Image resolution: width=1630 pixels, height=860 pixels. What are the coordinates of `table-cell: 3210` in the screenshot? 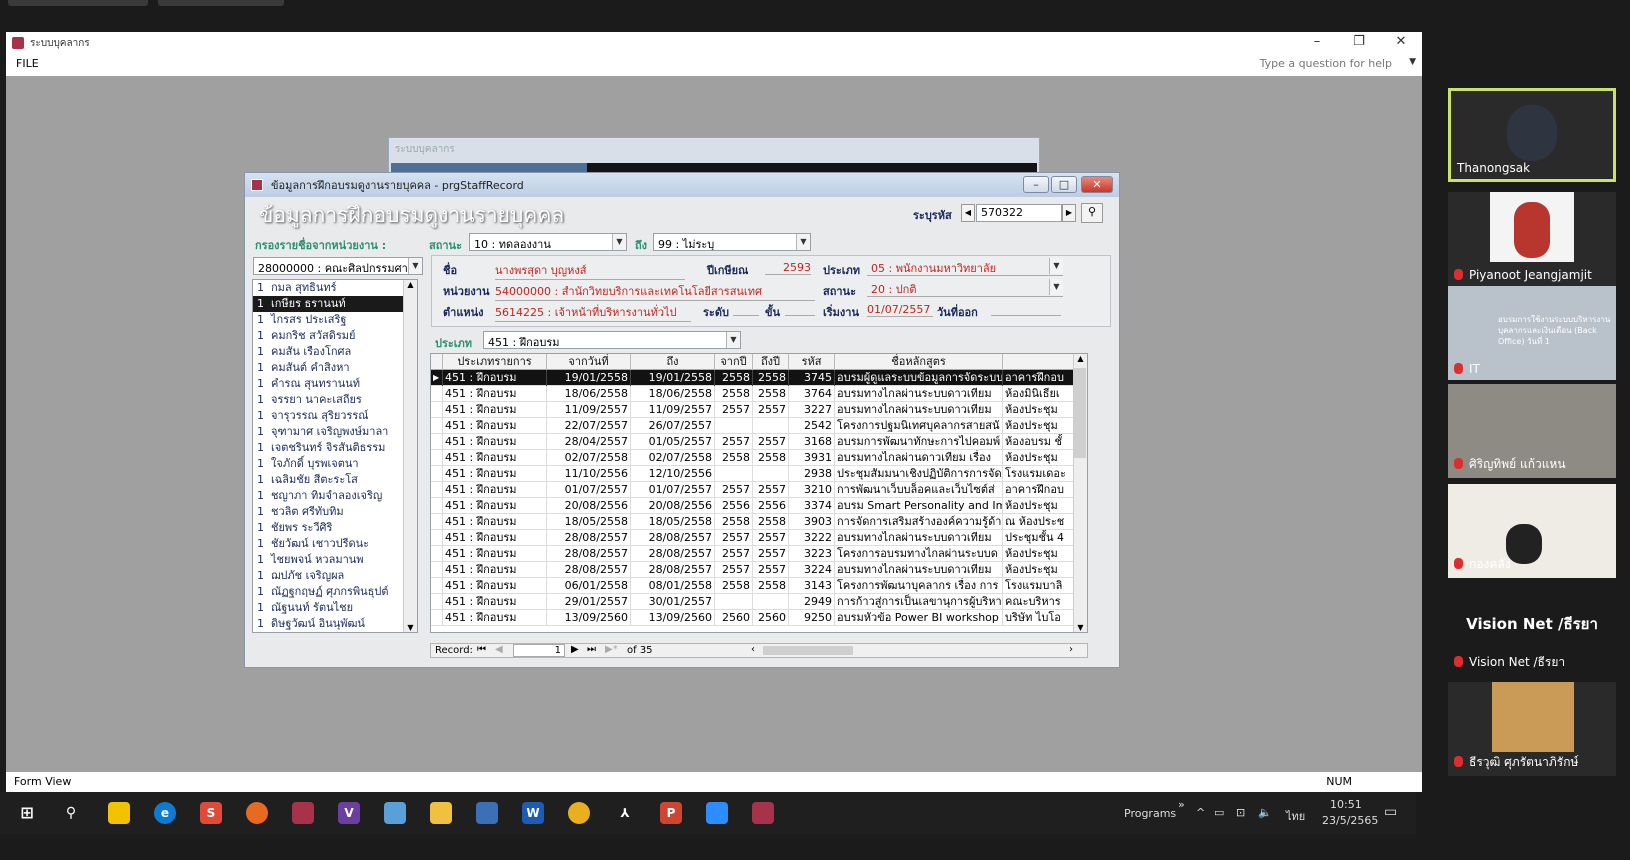 It's located at (812, 490).